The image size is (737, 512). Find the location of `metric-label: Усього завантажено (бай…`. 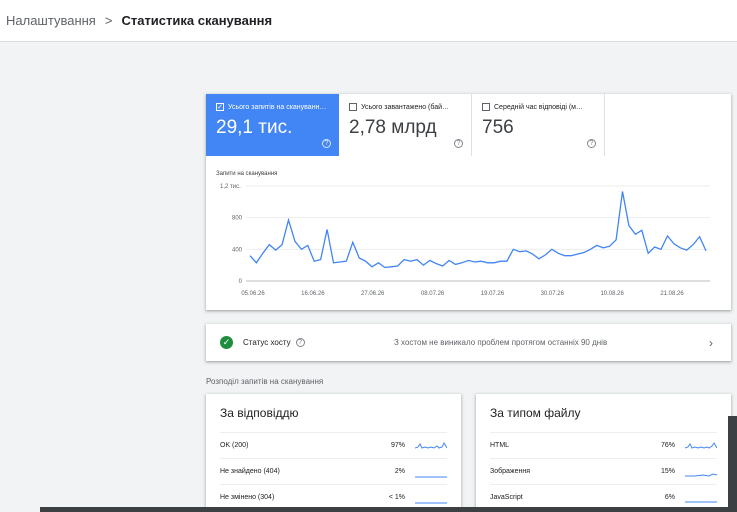

metric-label: Усього завантажено (бай… is located at coordinates (405, 107).